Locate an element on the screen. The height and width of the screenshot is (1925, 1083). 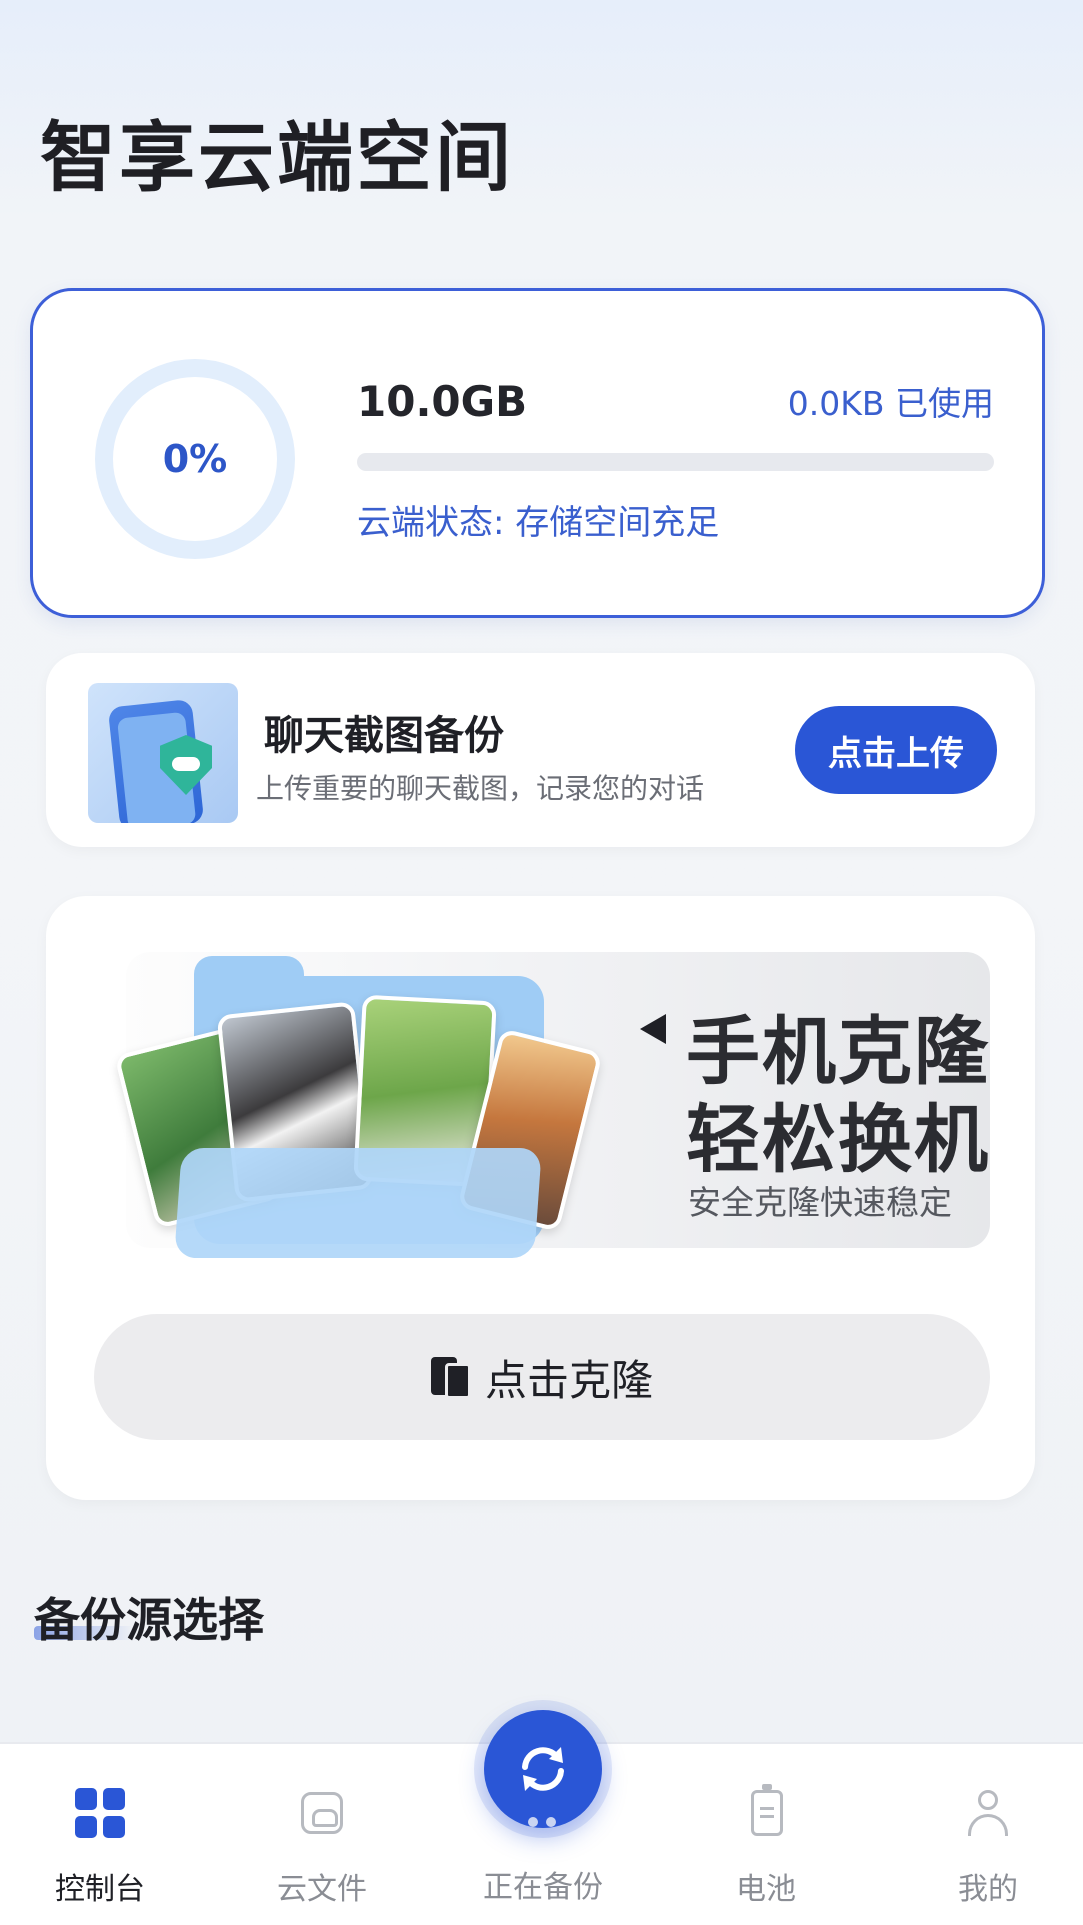
chat-backup-subtitle: 上传重要的聊天截图，记录您的对话 is located at coordinates (480, 788).